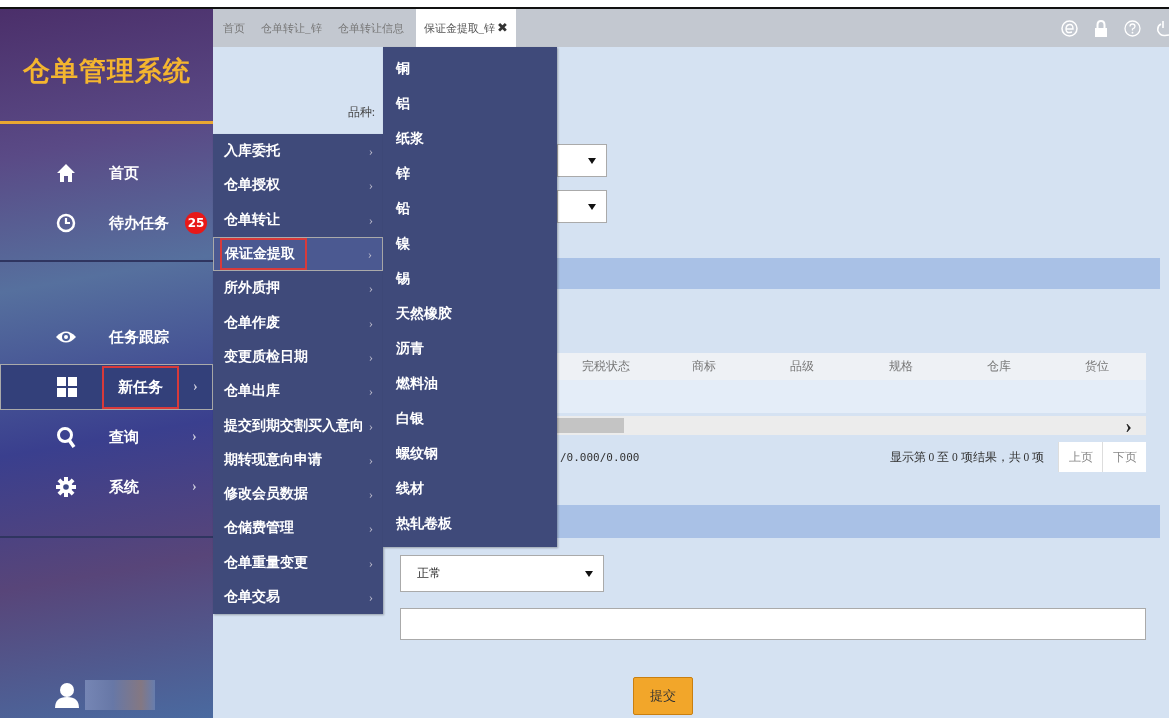  What do you see at coordinates (1096, 366) in the screenshot?
I see `column-header: 货位` at bounding box center [1096, 366].